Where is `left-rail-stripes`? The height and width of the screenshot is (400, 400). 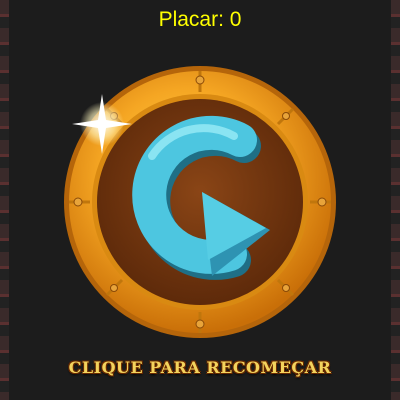 left-rail-stripes is located at coordinates (4, 200).